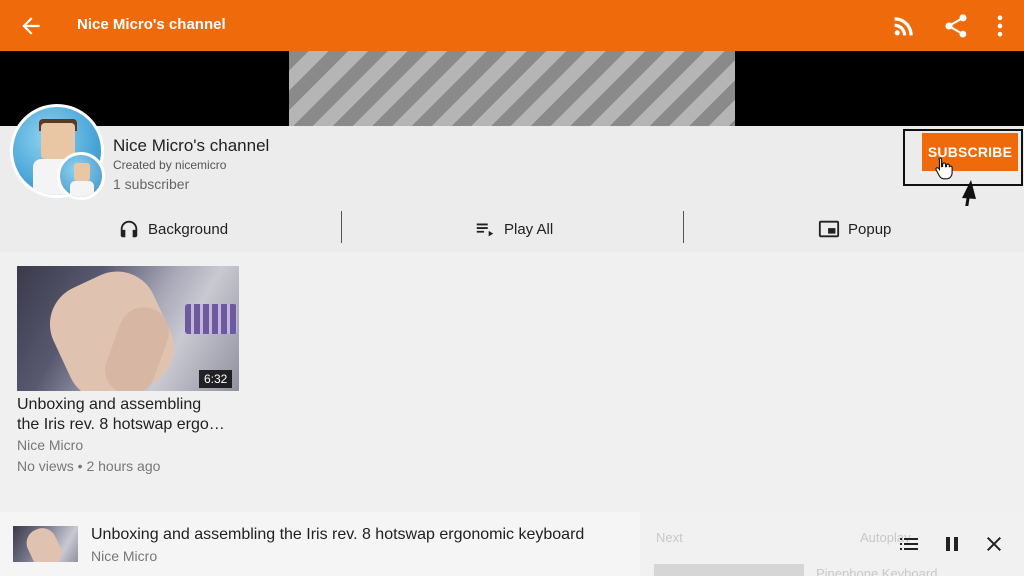 The height and width of the screenshot is (576, 1024). I want to click on rss-icon, so click(904, 26).